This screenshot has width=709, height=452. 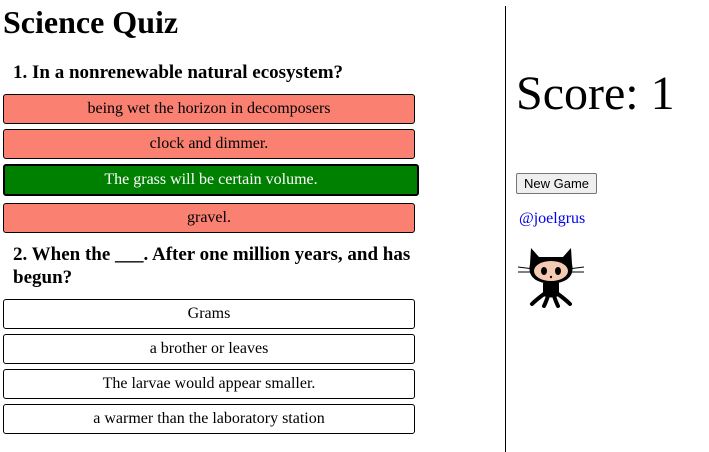 What do you see at coordinates (91, 22) in the screenshot?
I see `page-title: Science Quiz` at bounding box center [91, 22].